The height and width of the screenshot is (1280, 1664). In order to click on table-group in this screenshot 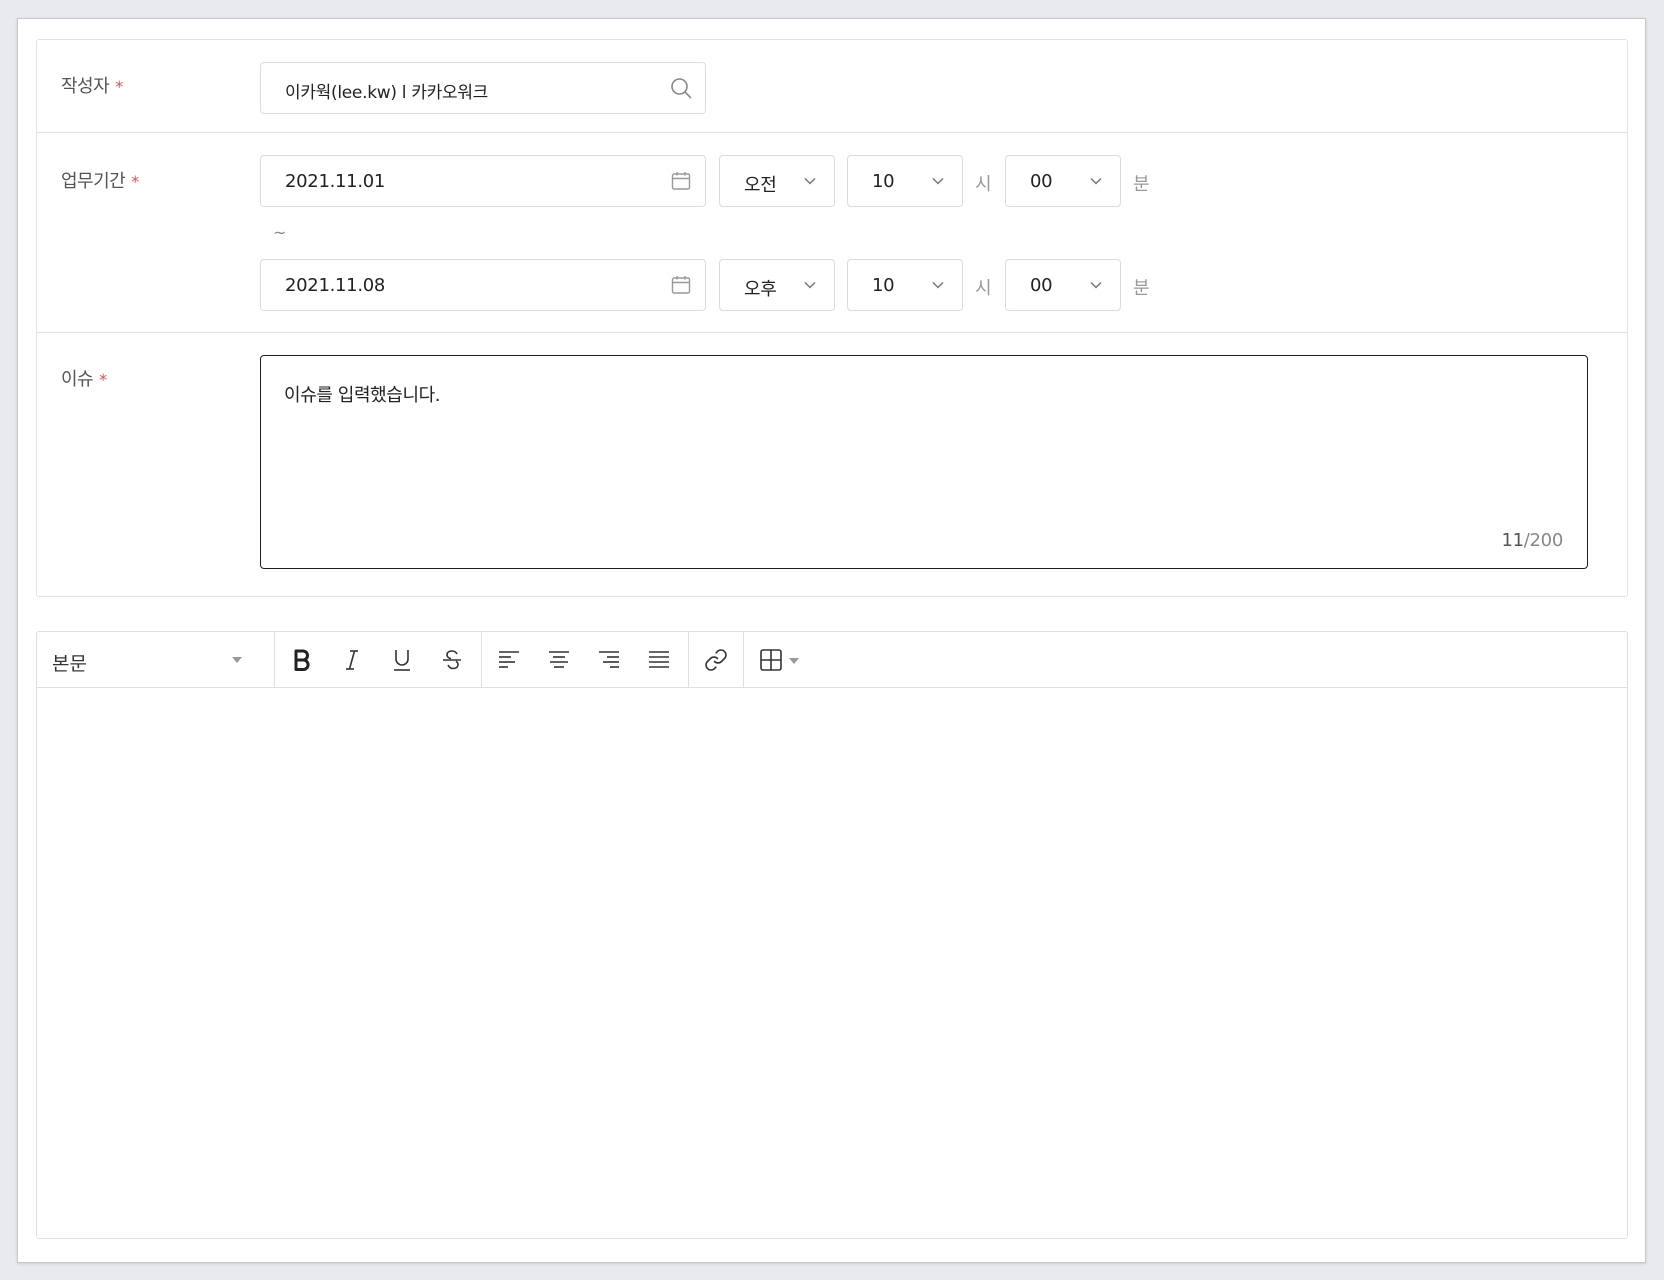, I will do `click(779, 659)`.